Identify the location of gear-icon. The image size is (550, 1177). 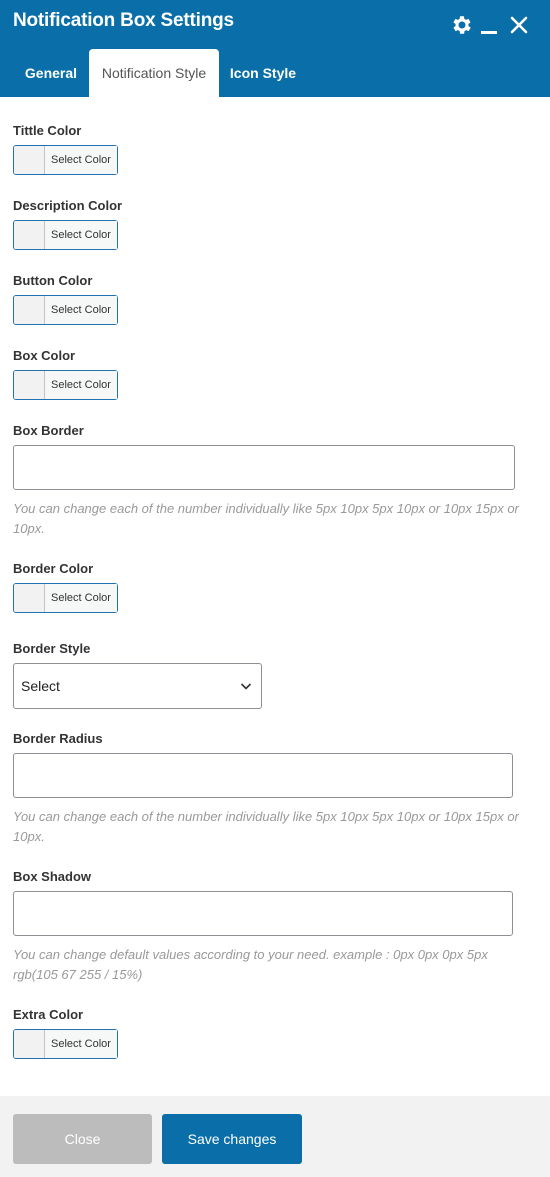
(462, 25).